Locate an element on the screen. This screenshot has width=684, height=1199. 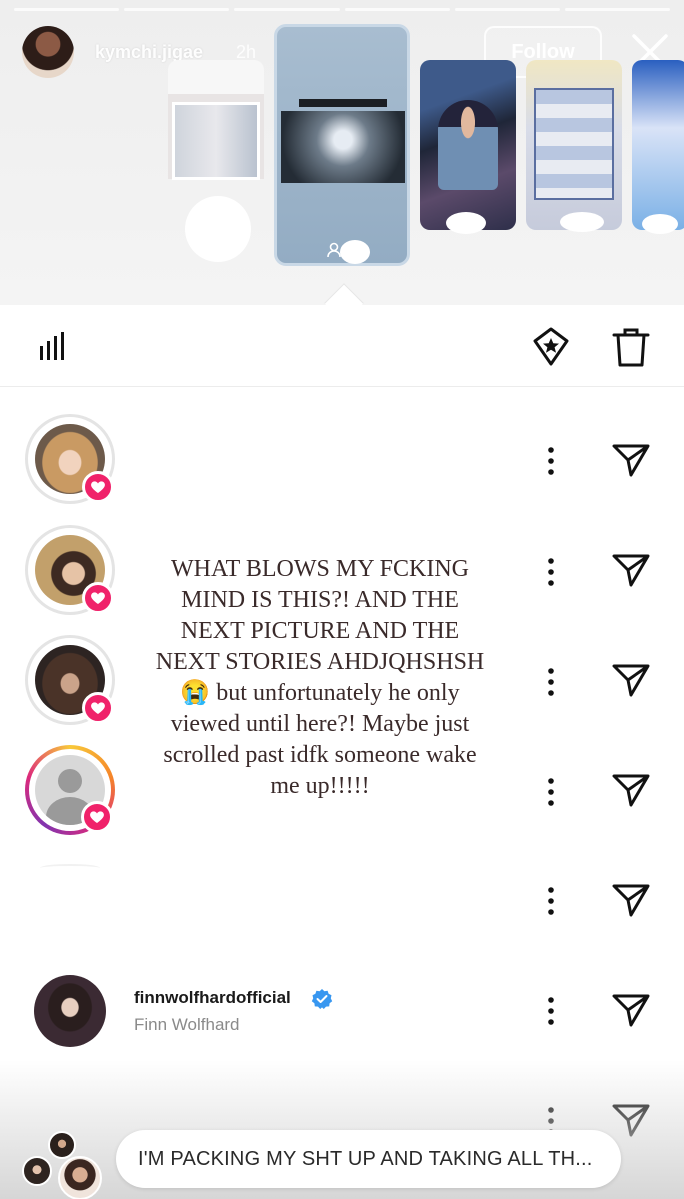
story-progress-bar is located at coordinates (342, 9).